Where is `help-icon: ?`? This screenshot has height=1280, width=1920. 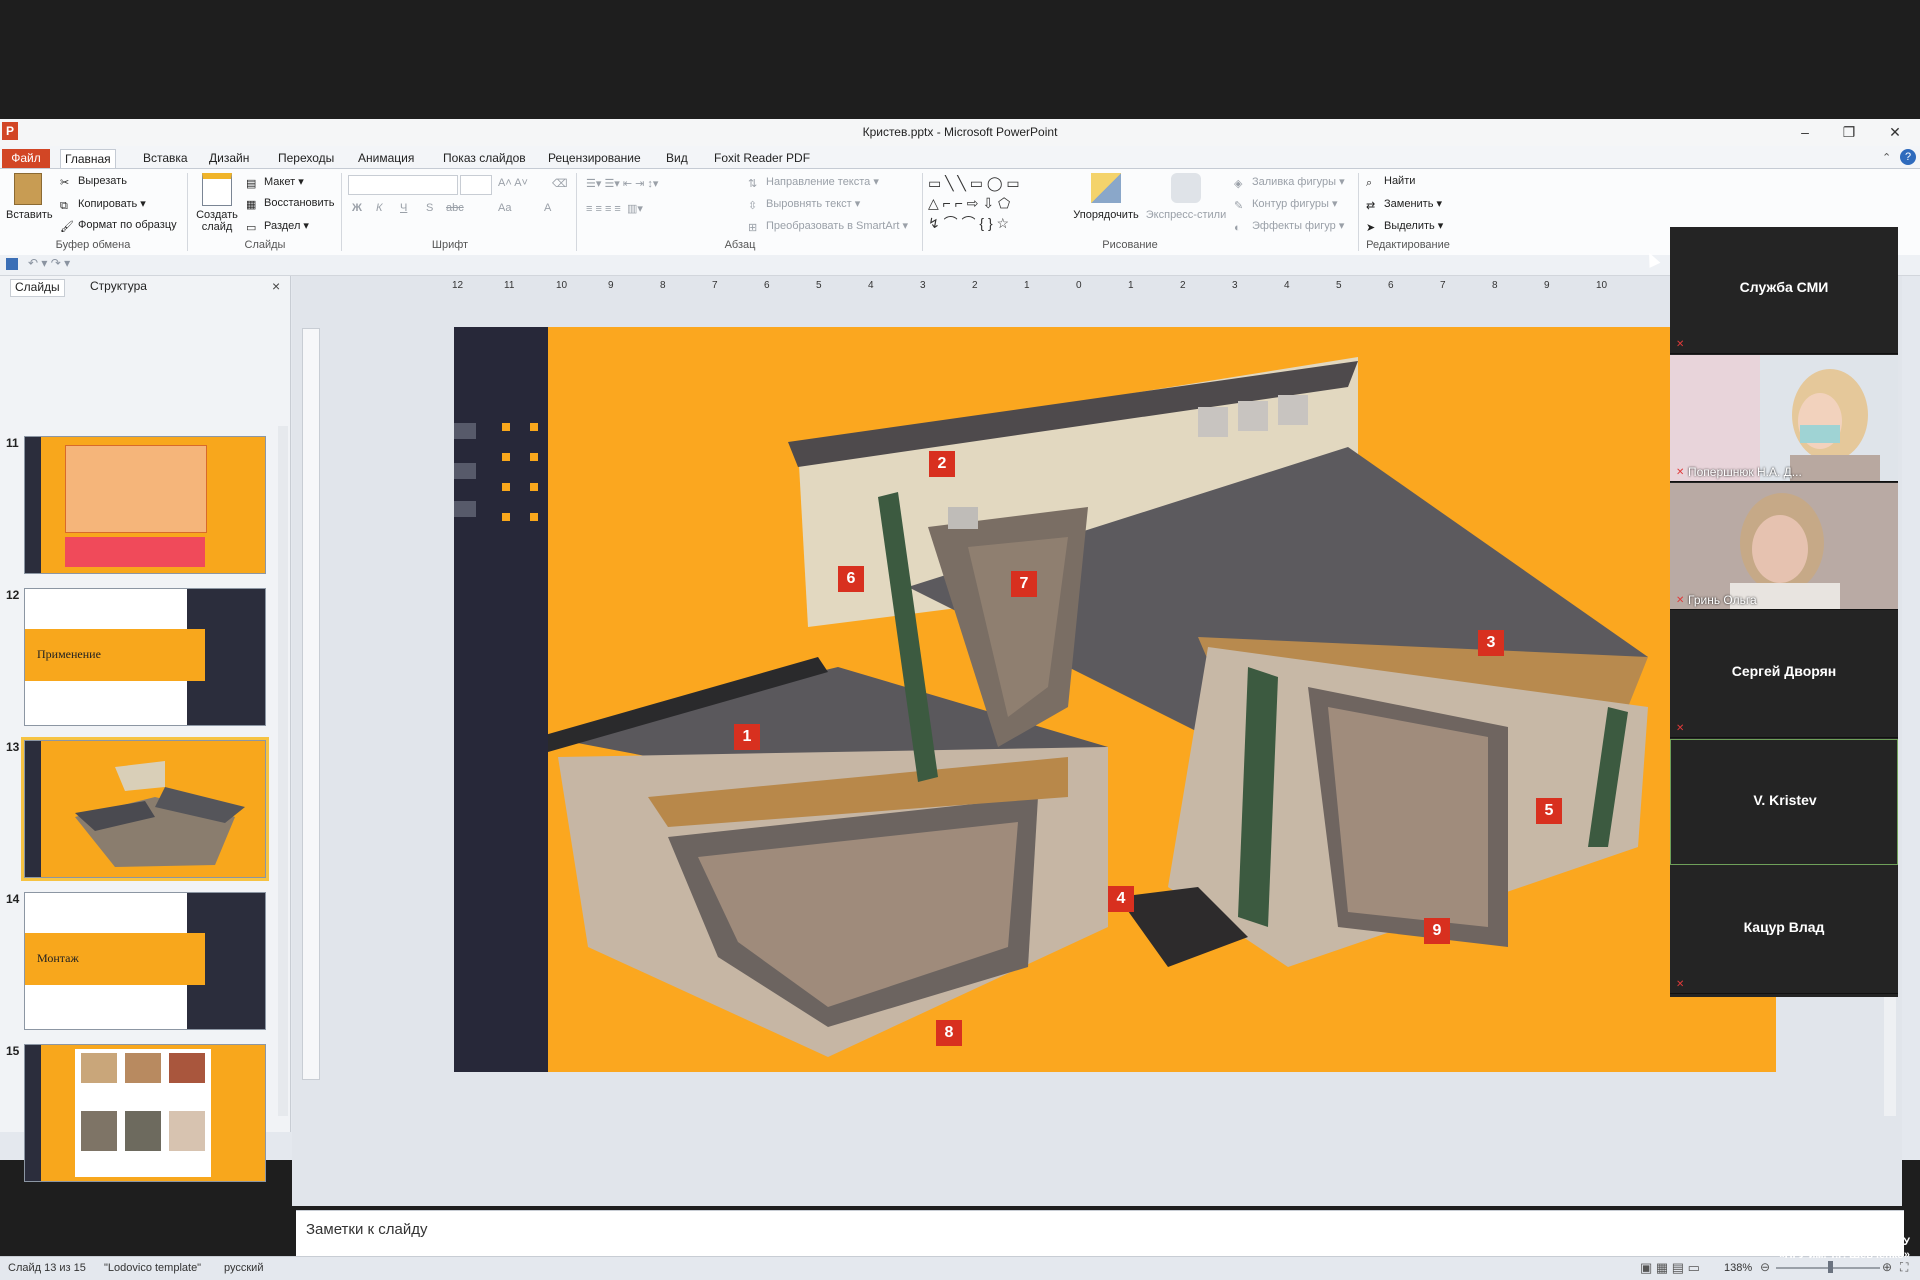 help-icon: ? is located at coordinates (1908, 157).